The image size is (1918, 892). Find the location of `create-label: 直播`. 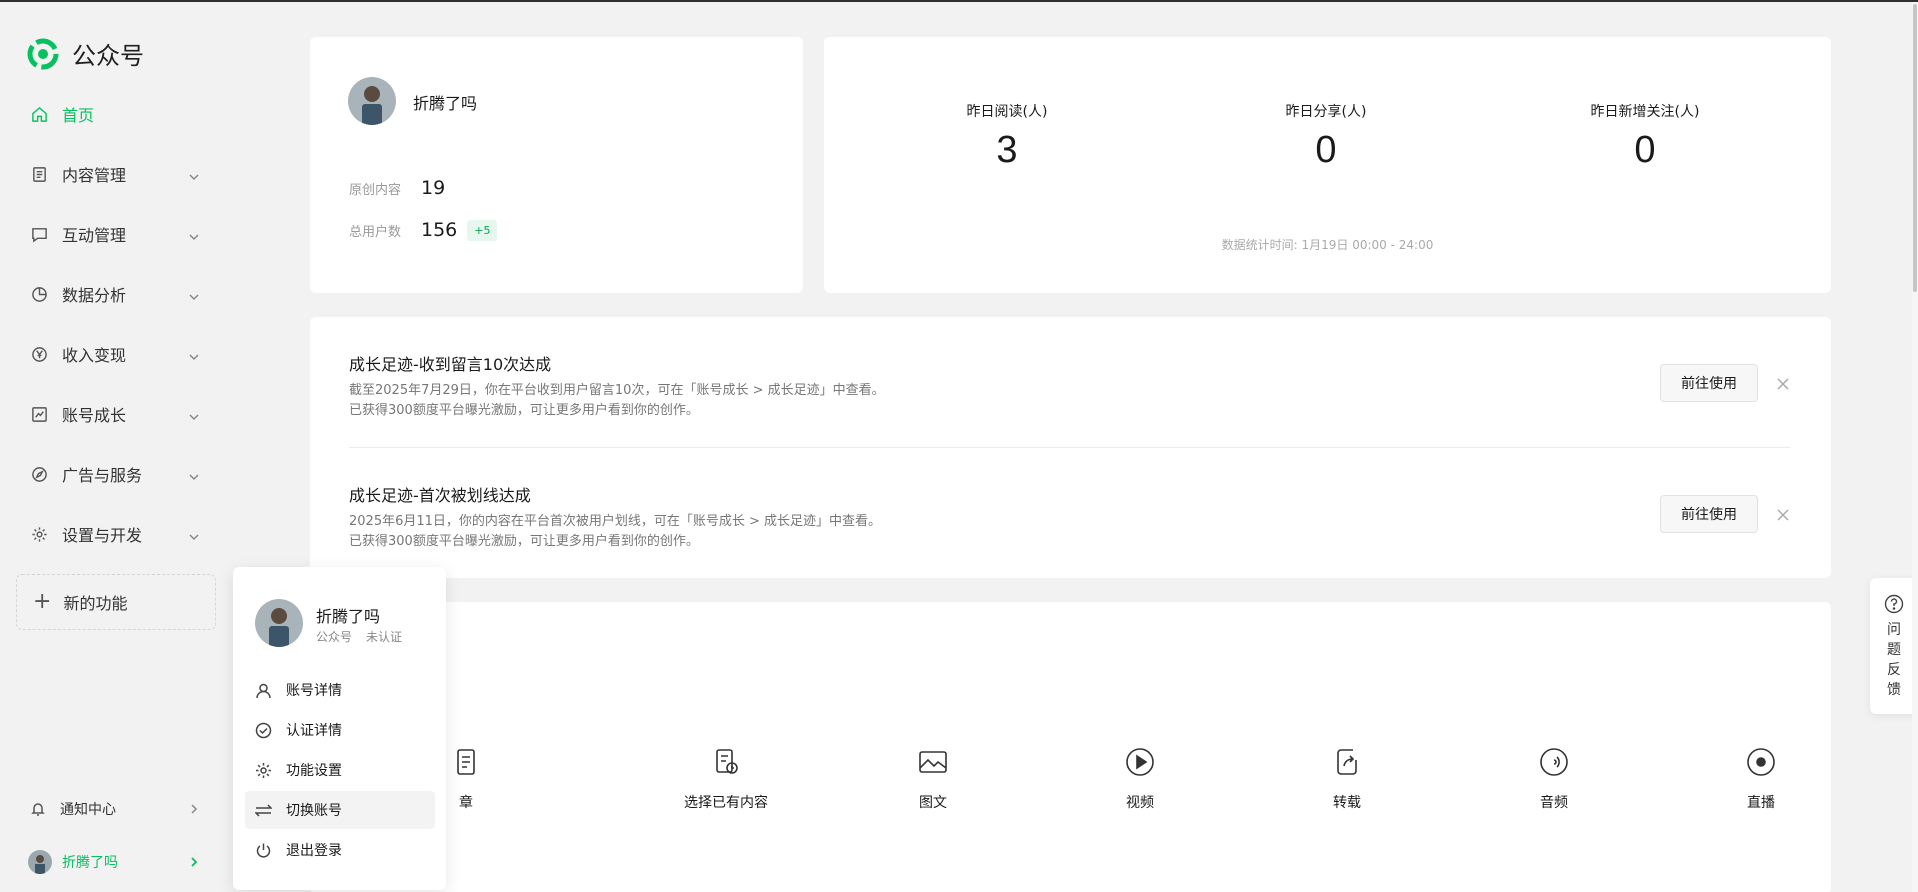

create-label: 直播 is located at coordinates (1761, 803).